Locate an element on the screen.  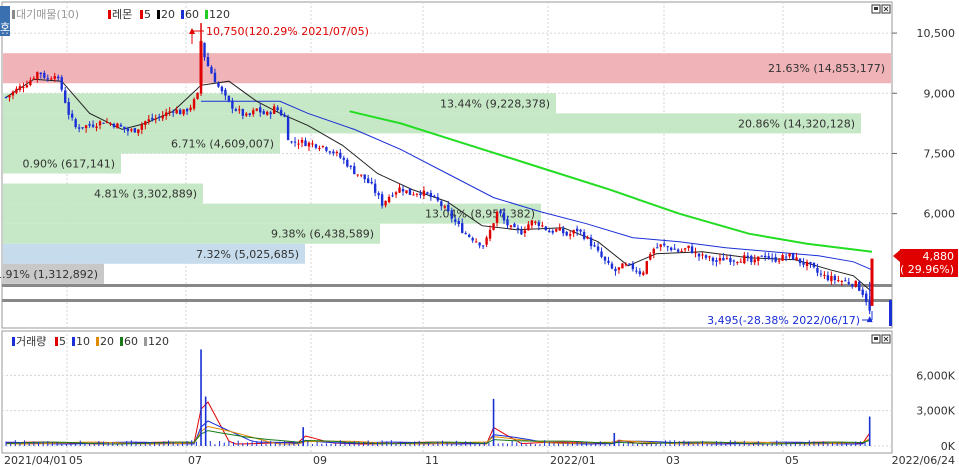
chart-settings-button: 호 is located at coordinates (5, 21).